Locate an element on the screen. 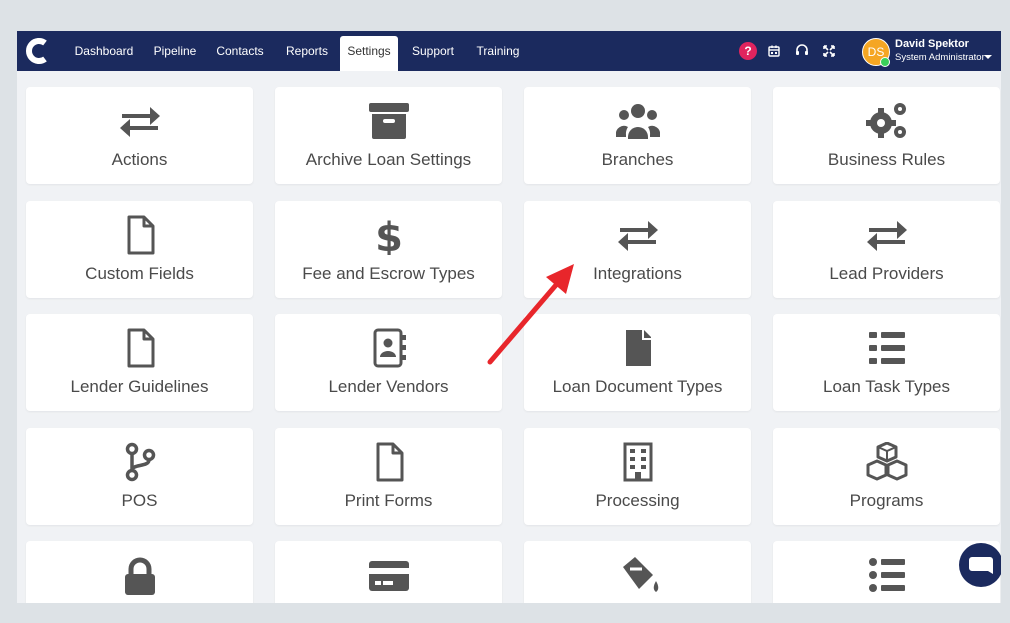  tile-label: Integrations is located at coordinates (637, 273).